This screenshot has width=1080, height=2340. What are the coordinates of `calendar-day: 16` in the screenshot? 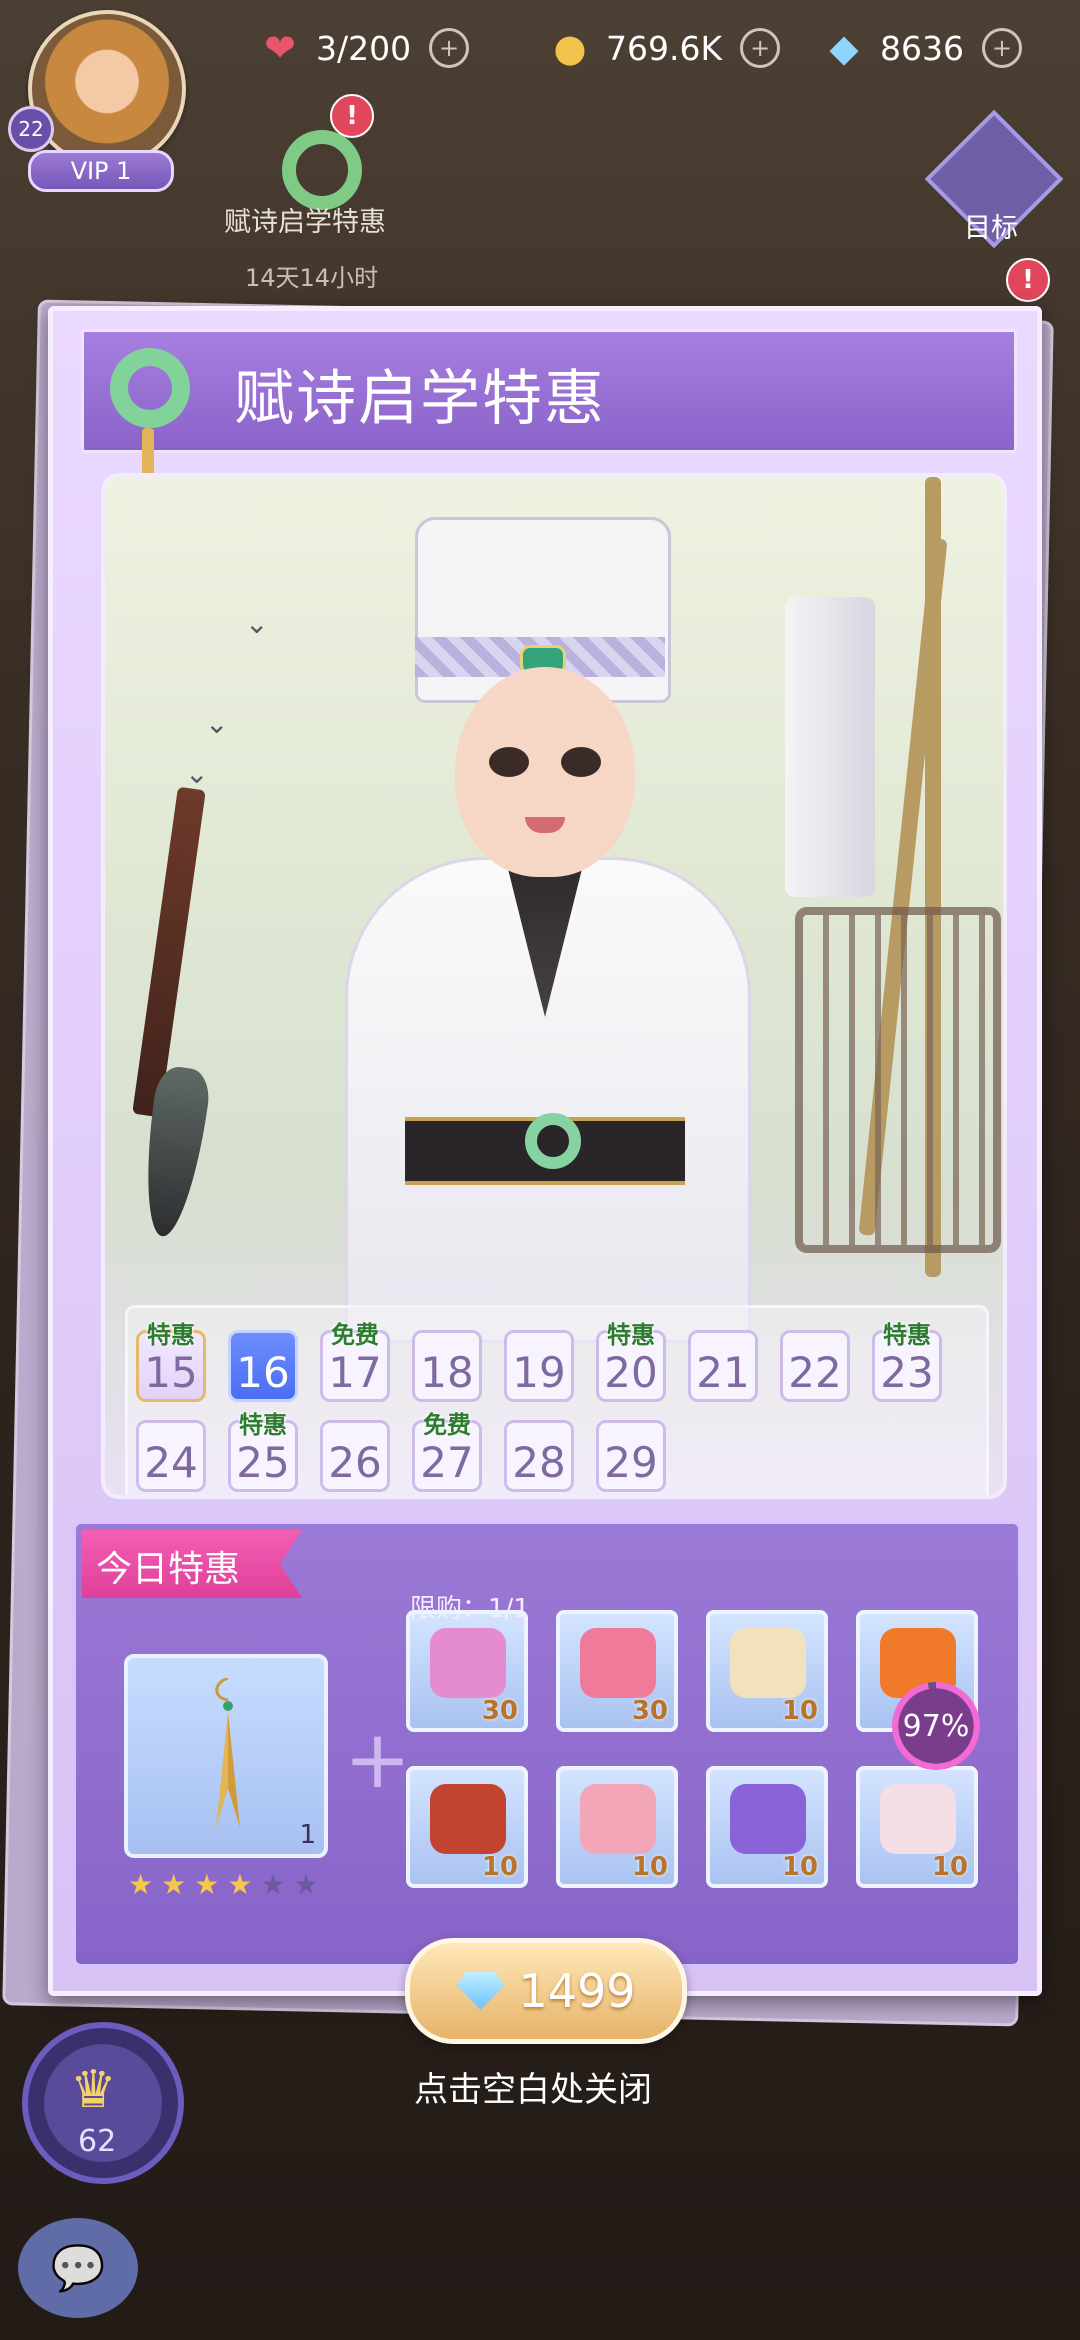 It's located at (263, 1366).